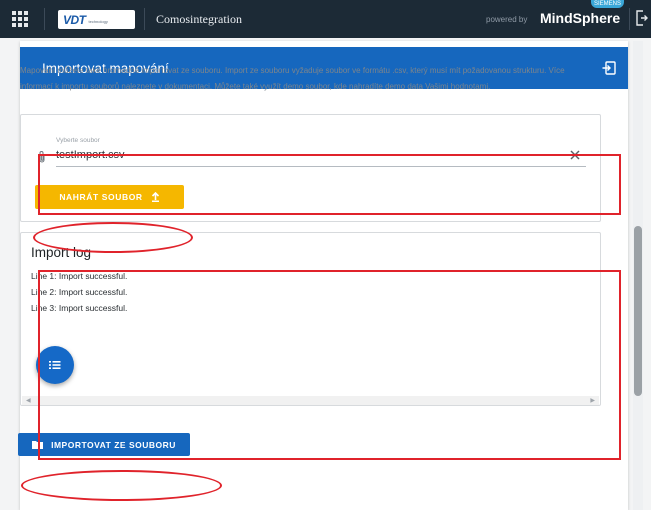 The height and width of the screenshot is (510, 651). Describe the element at coordinates (42, 157) in the screenshot. I see `paperclip-icon` at that location.